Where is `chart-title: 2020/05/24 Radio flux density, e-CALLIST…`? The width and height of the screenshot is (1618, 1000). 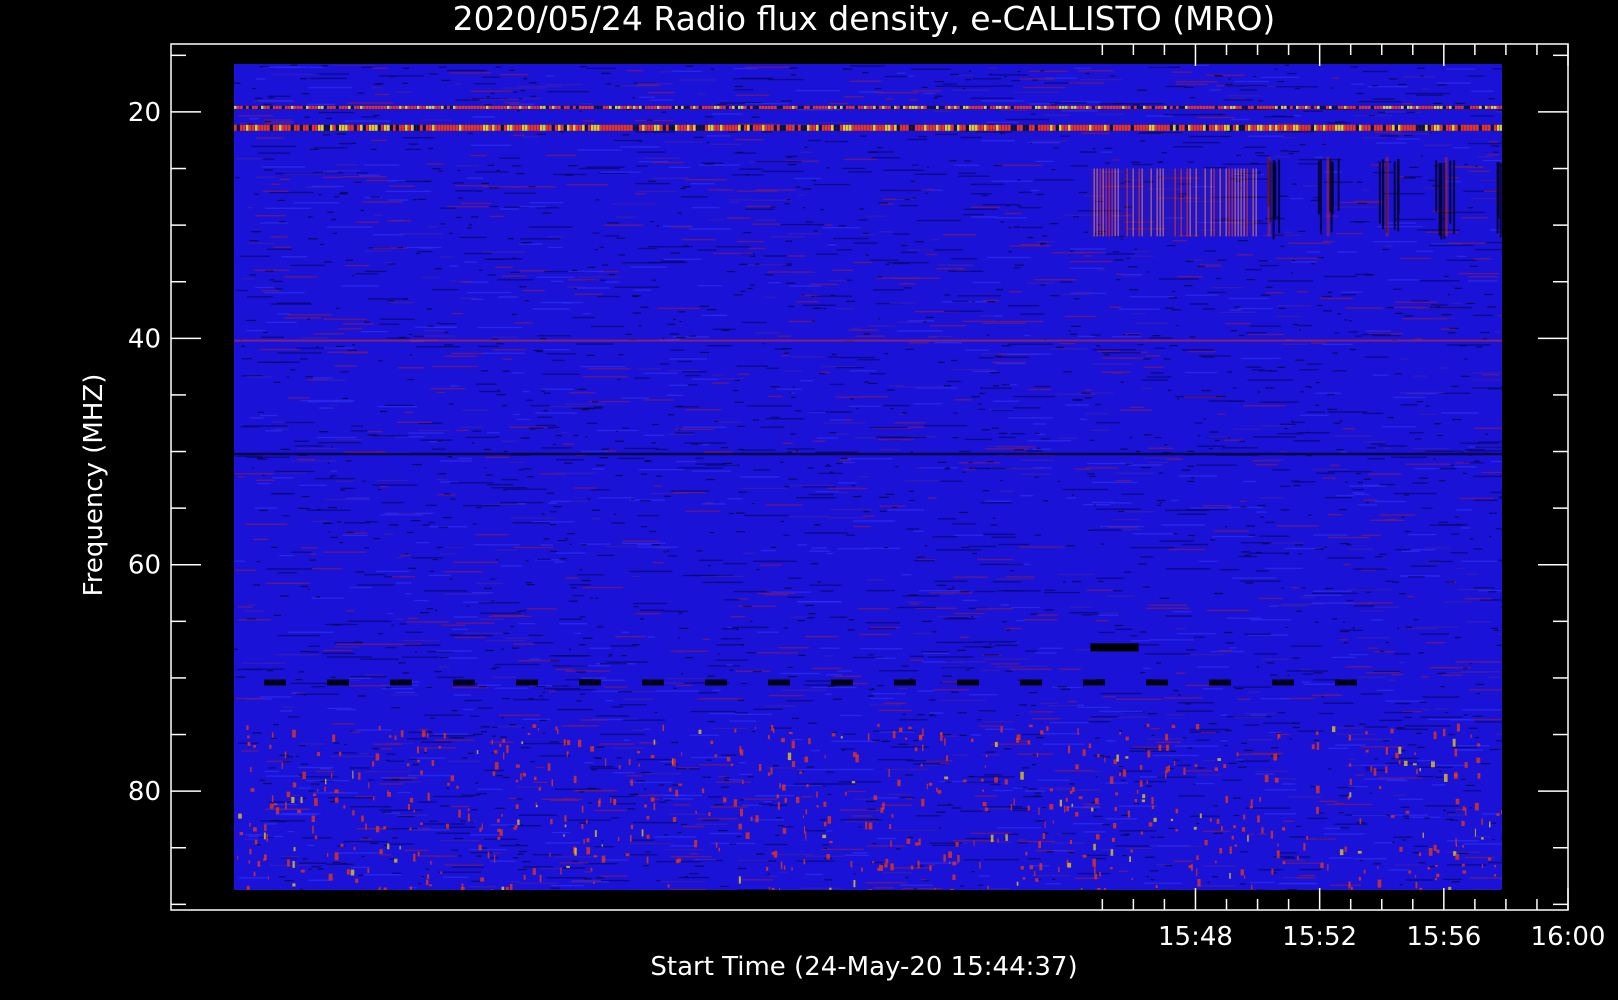
chart-title: 2020/05/24 Radio flux density, e-CALLIST… is located at coordinates (864, 19).